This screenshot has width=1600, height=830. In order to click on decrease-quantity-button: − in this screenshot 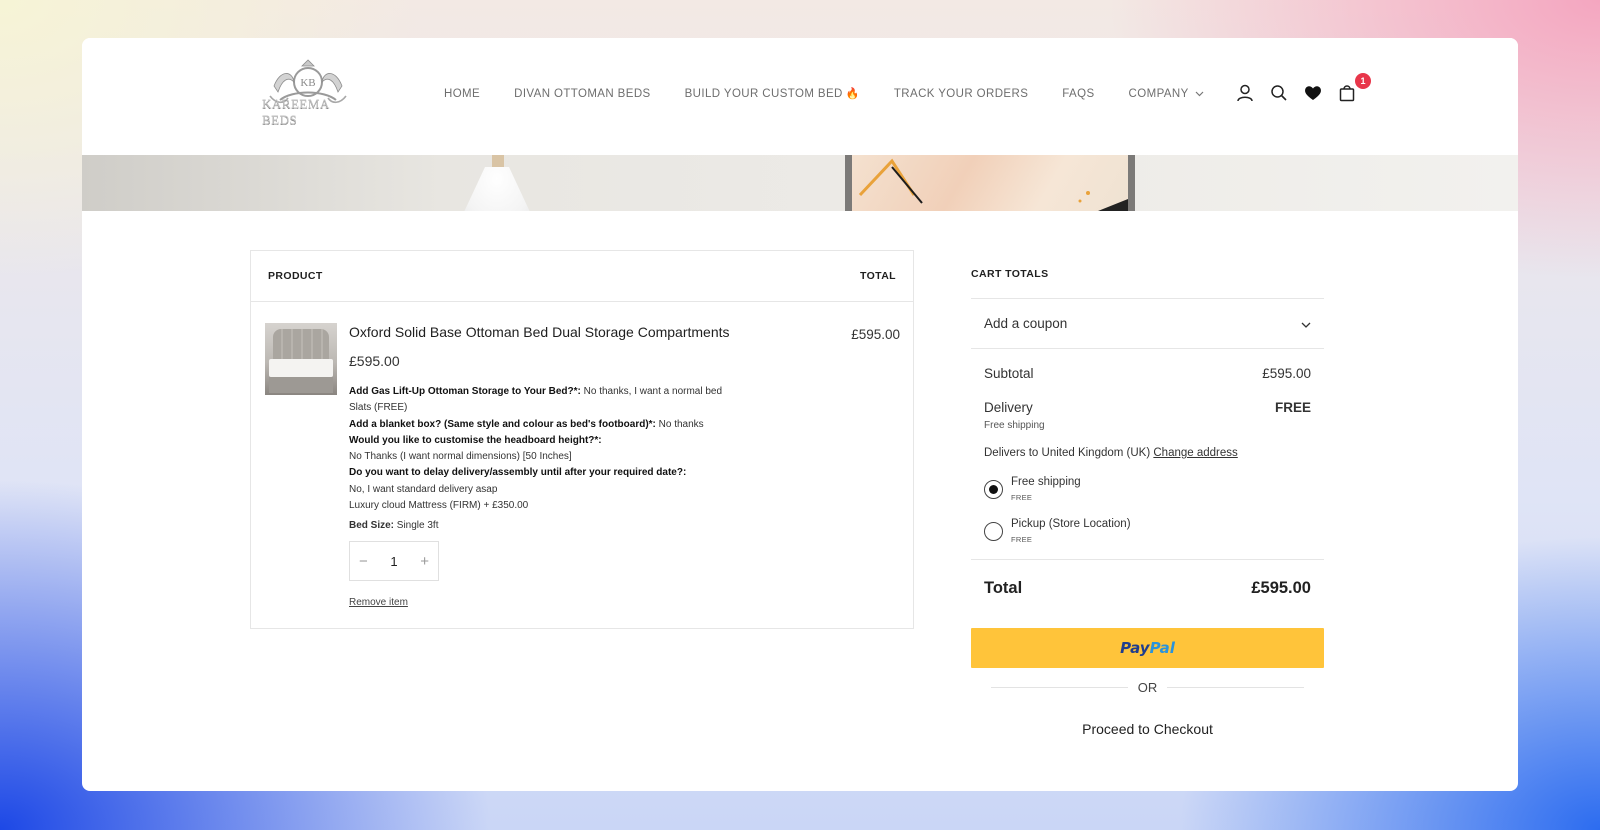, I will do `click(363, 561)`.